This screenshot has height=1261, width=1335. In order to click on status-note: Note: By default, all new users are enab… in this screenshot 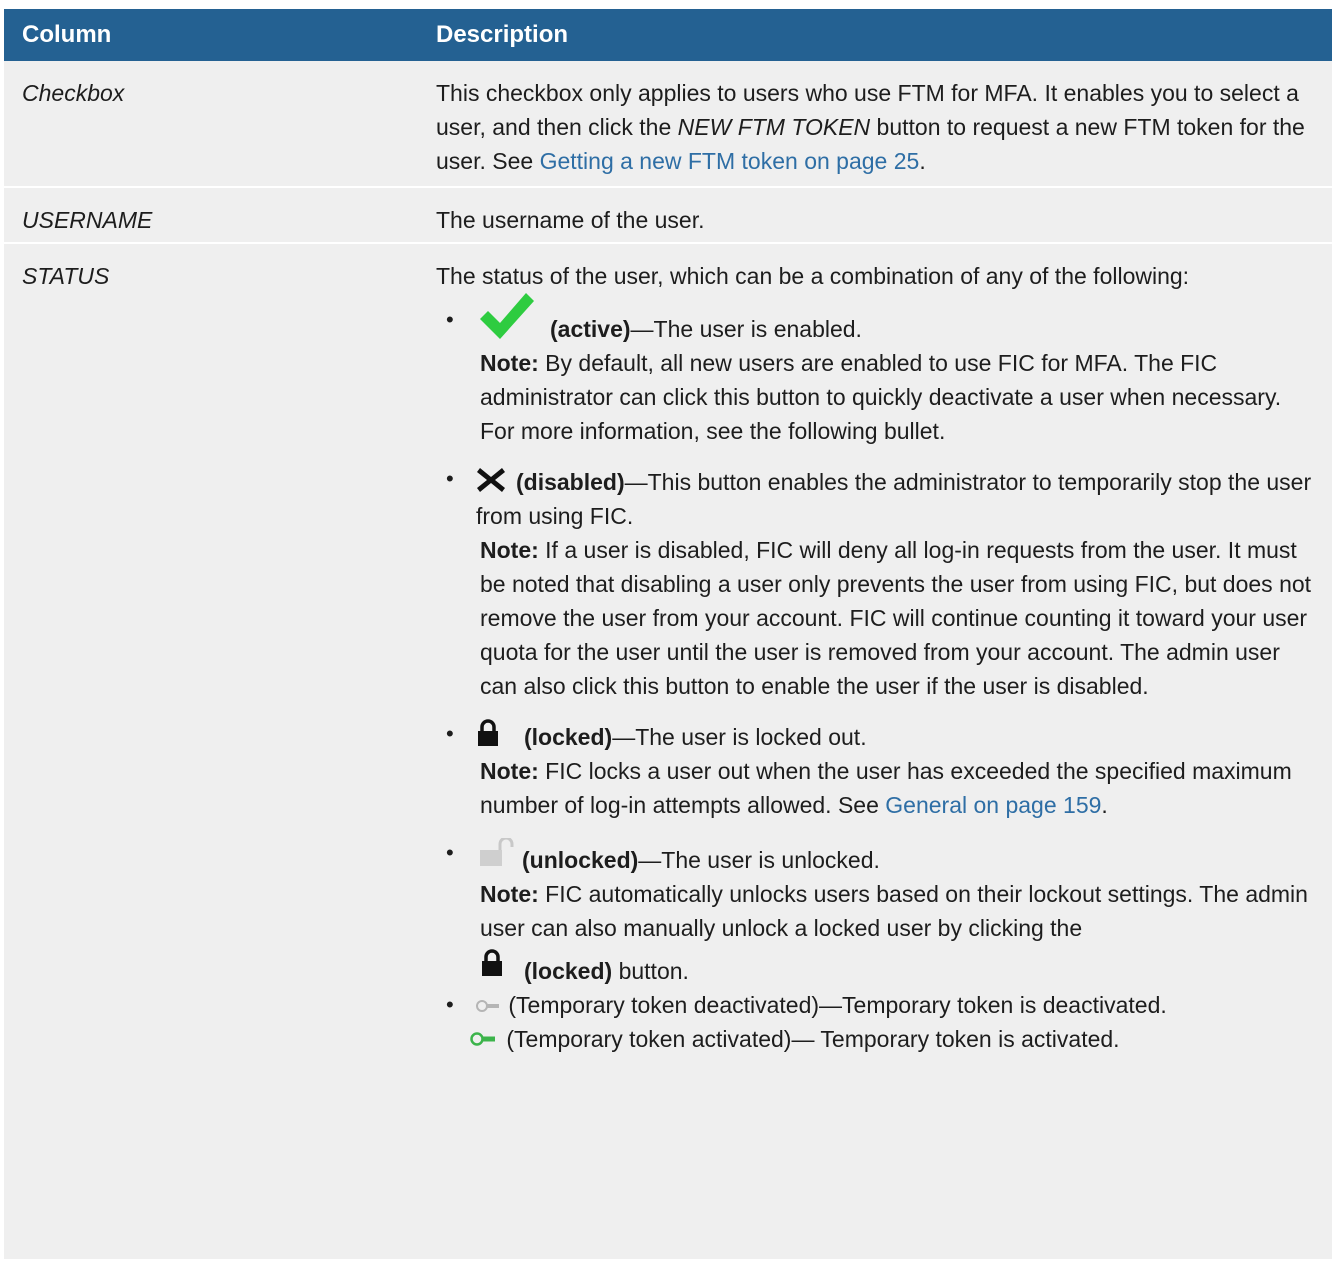, I will do `click(894, 397)`.